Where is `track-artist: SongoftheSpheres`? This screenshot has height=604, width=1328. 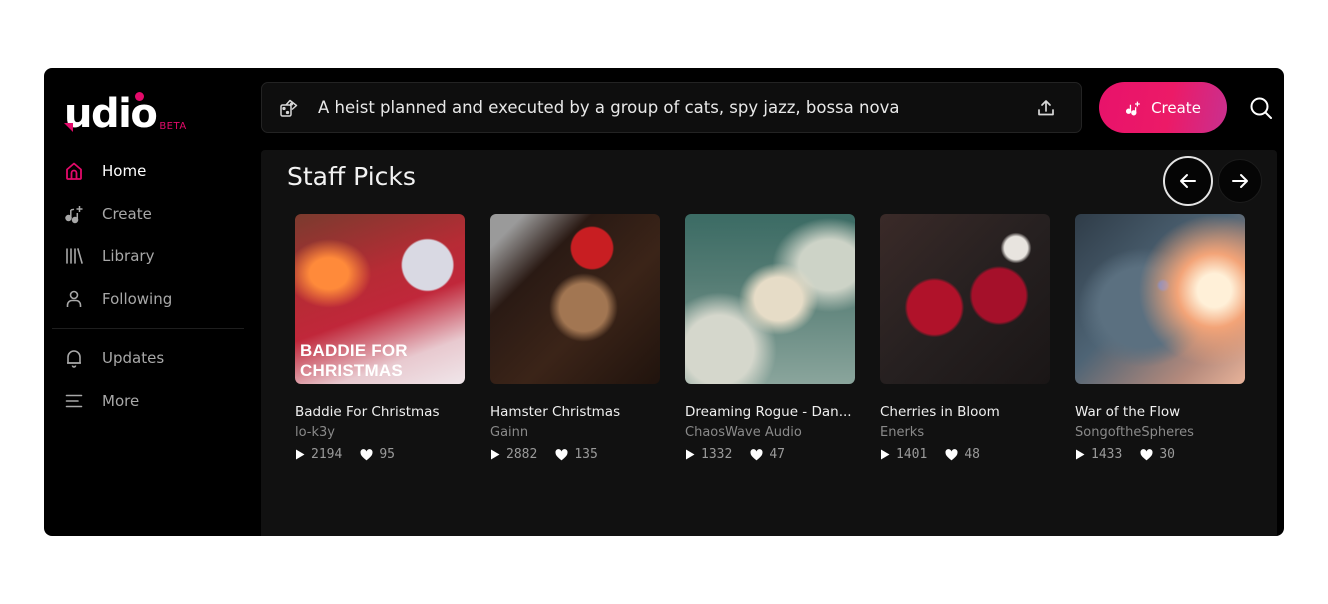 track-artist: SongoftheSpheres is located at coordinates (1160, 432).